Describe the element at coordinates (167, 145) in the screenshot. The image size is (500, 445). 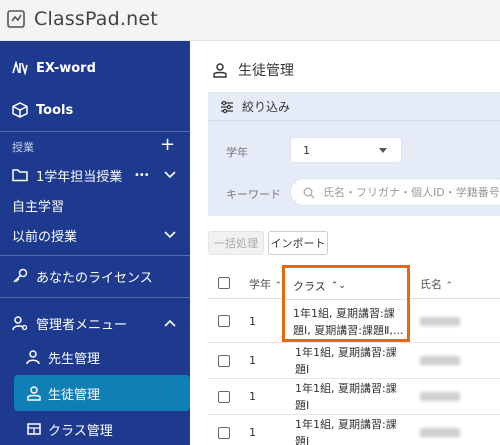
I see `add-lesson-button: +` at that location.